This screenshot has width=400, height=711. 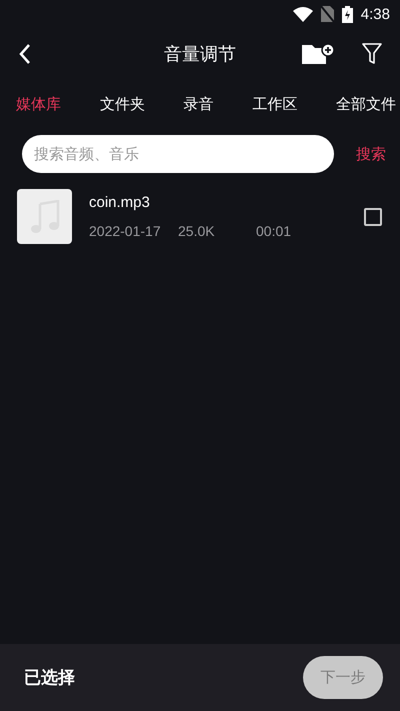 What do you see at coordinates (44, 216) in the screenshot?
I see `music-note-icon` at bounding box center [44, 216].